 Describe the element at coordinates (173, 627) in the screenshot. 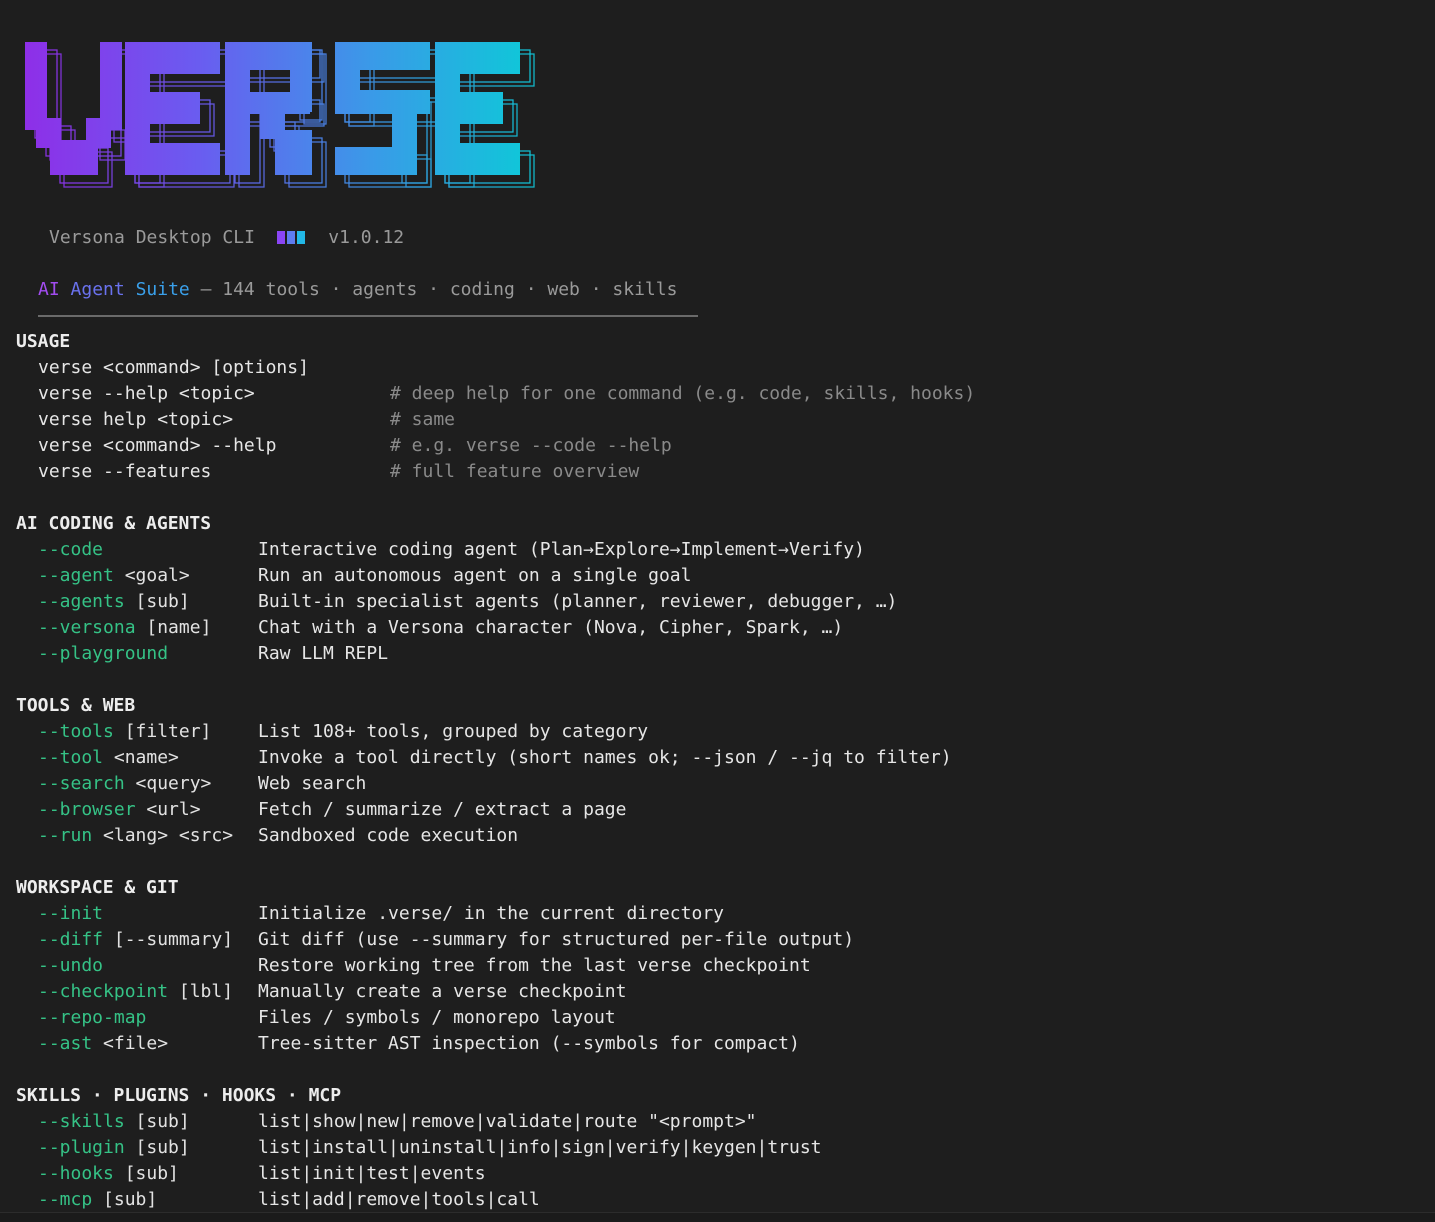

I see `option-arg: [name]` at that location.